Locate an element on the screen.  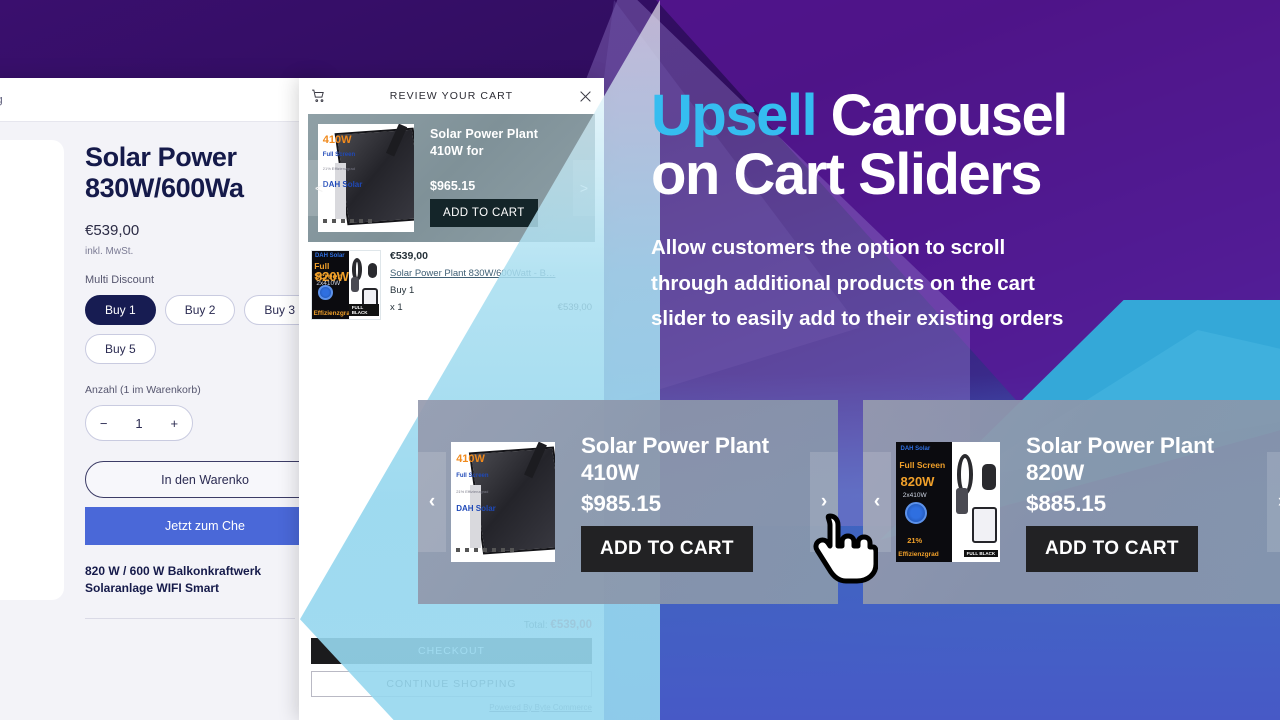
multi-discount-label: Multi Discount is located at coordinates (120, 280).